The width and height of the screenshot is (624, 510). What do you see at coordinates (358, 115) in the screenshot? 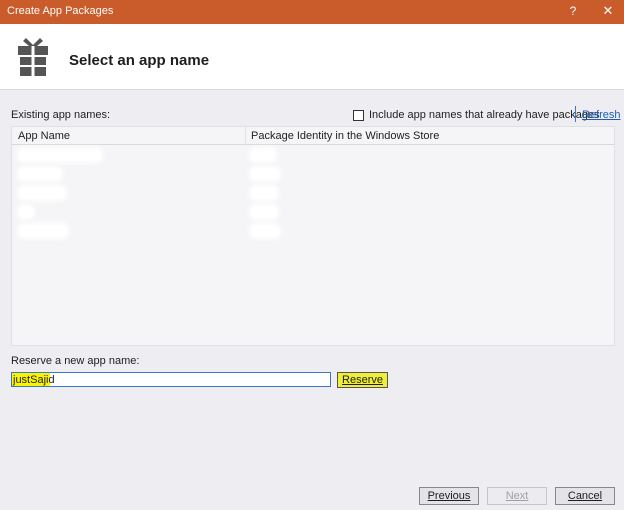
I see `checkbox-box` at bounding box center [358, 115].